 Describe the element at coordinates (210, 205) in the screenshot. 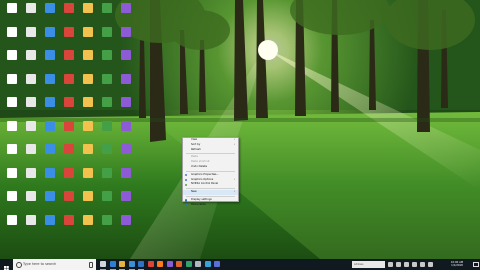

I see `menu-item: Personalize` at that location.